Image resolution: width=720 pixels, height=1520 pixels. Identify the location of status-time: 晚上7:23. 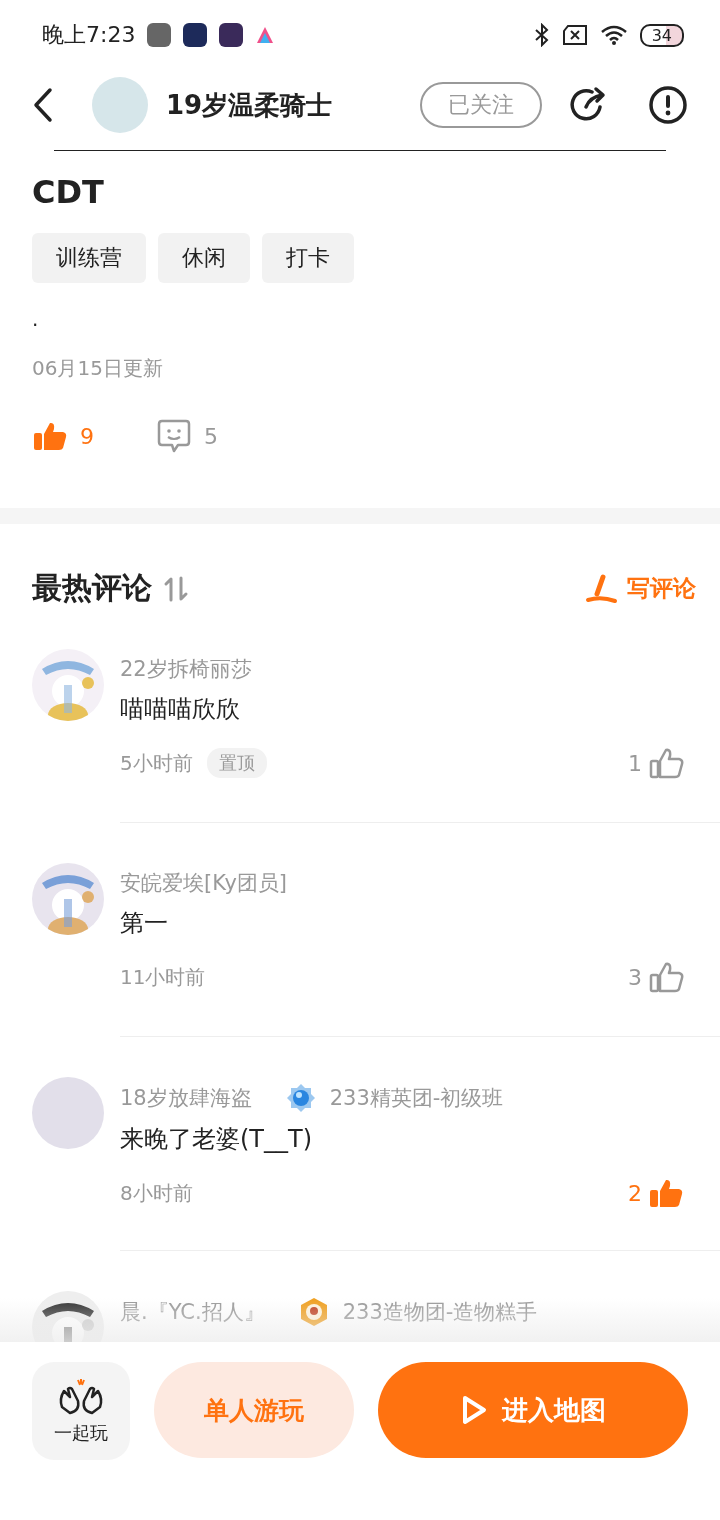
(89, 35).